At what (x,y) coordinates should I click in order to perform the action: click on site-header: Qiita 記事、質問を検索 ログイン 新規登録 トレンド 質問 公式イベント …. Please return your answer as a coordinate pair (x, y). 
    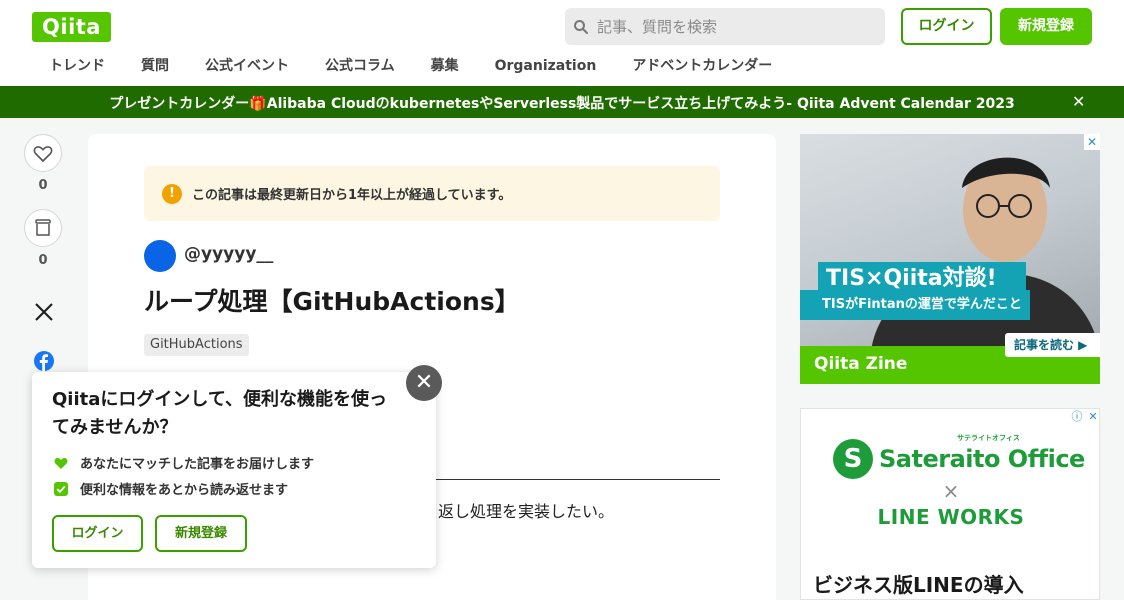
    Looking at the image, I should click on (562, 43).